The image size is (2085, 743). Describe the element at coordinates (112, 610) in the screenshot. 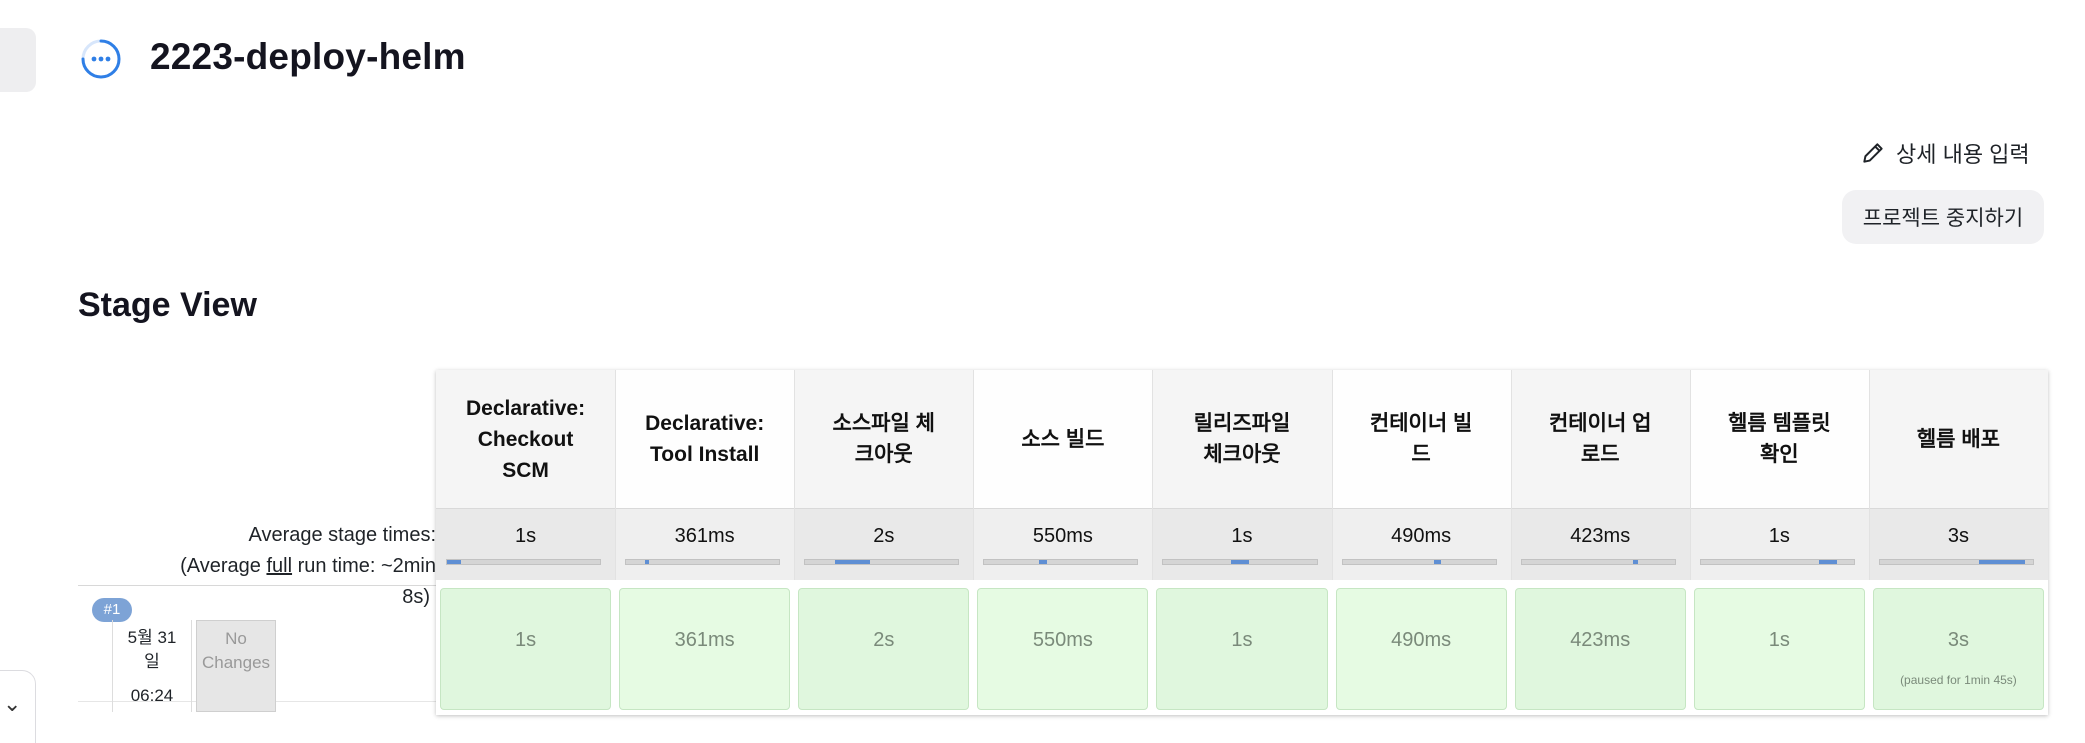

I see `build-number-badge: #1` at that location.